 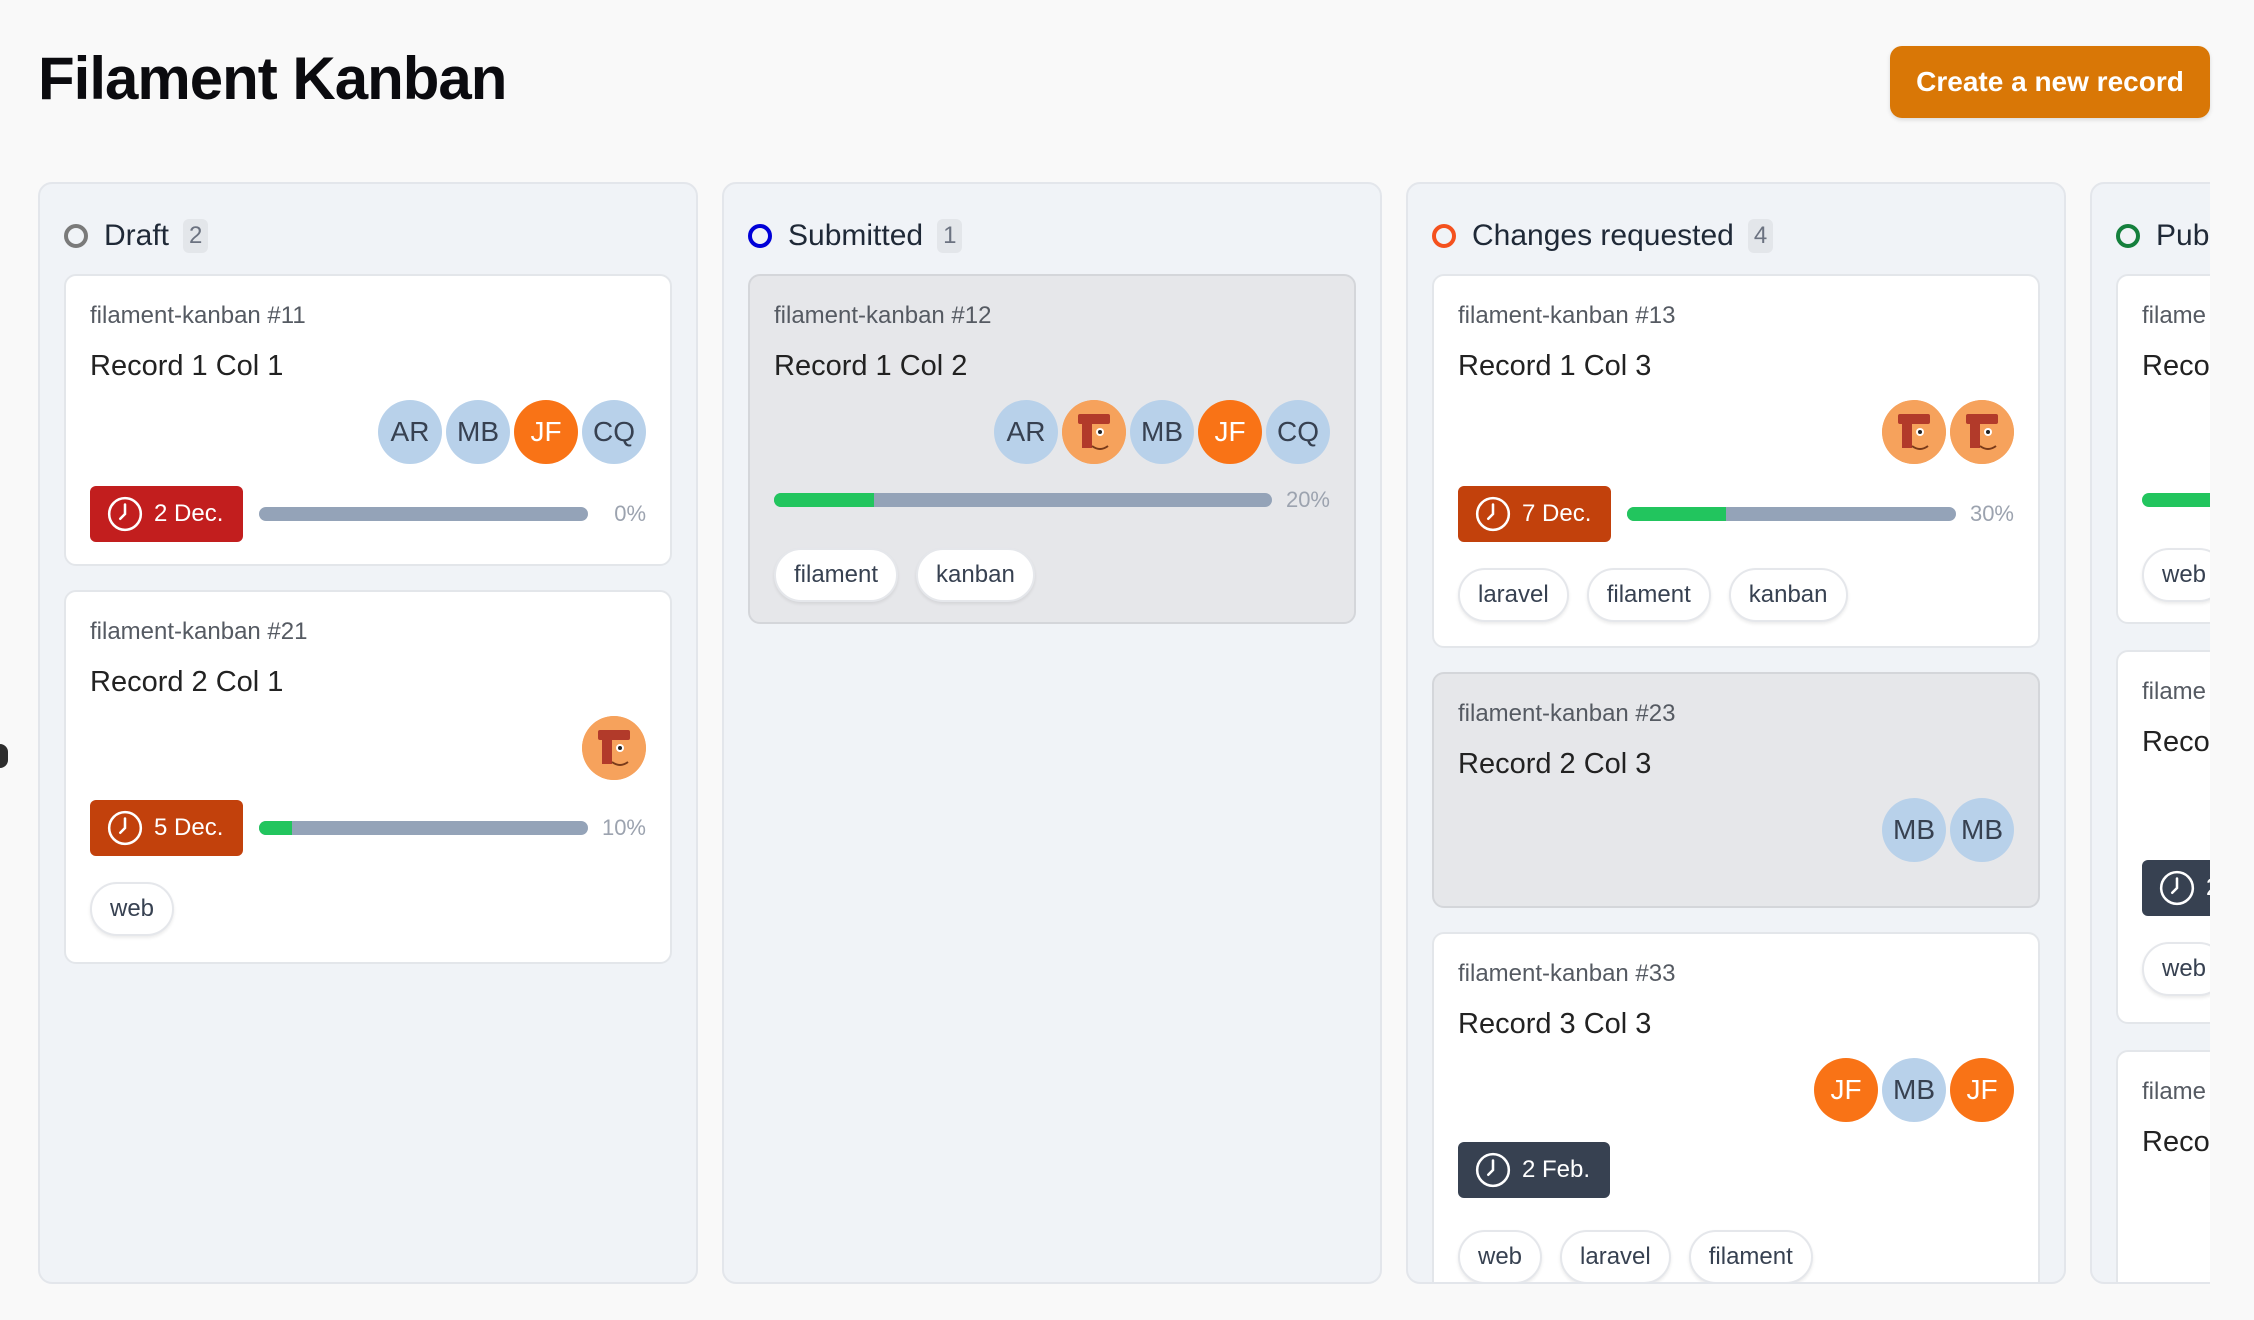 I want to click on due-date-badge: 2, so click(x=2176, y=888).